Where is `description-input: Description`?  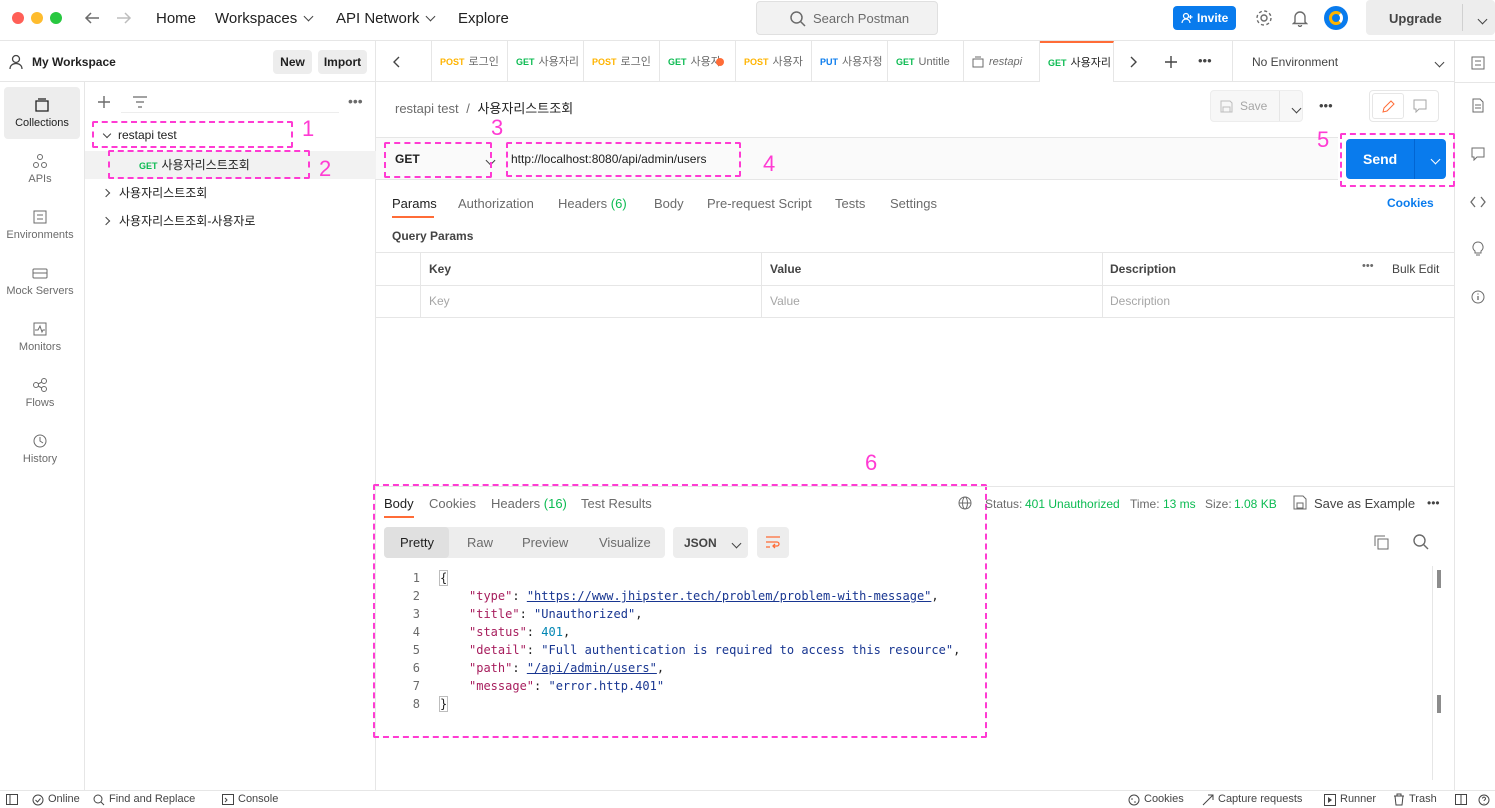 description-input: Description is located at coordinates (1140, 301).